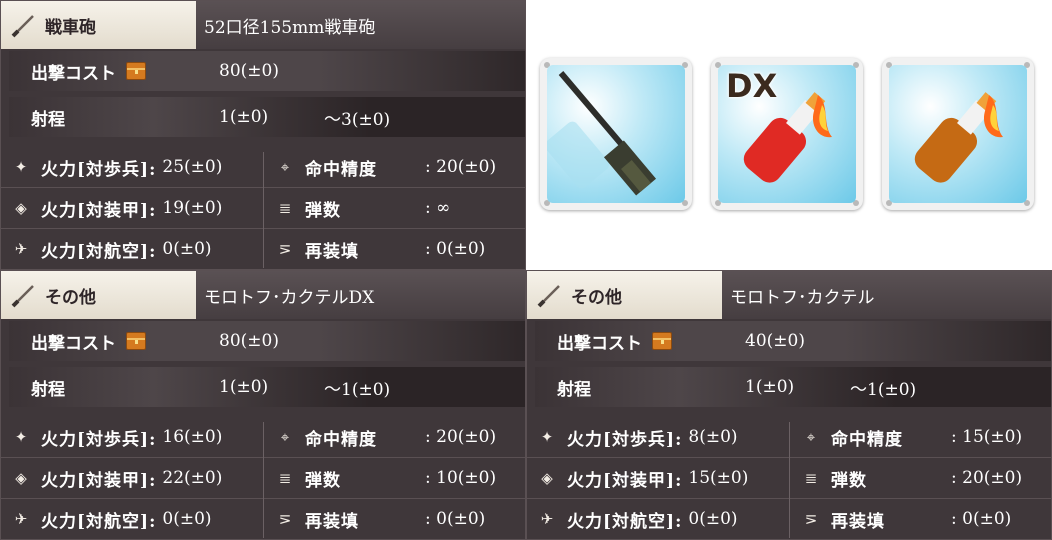 The height and width of the screenshot is (540, 1052). Describe the element at coordinates (357, 119) in the screenshot. I see `range-max: ～3(±0)` at that location.